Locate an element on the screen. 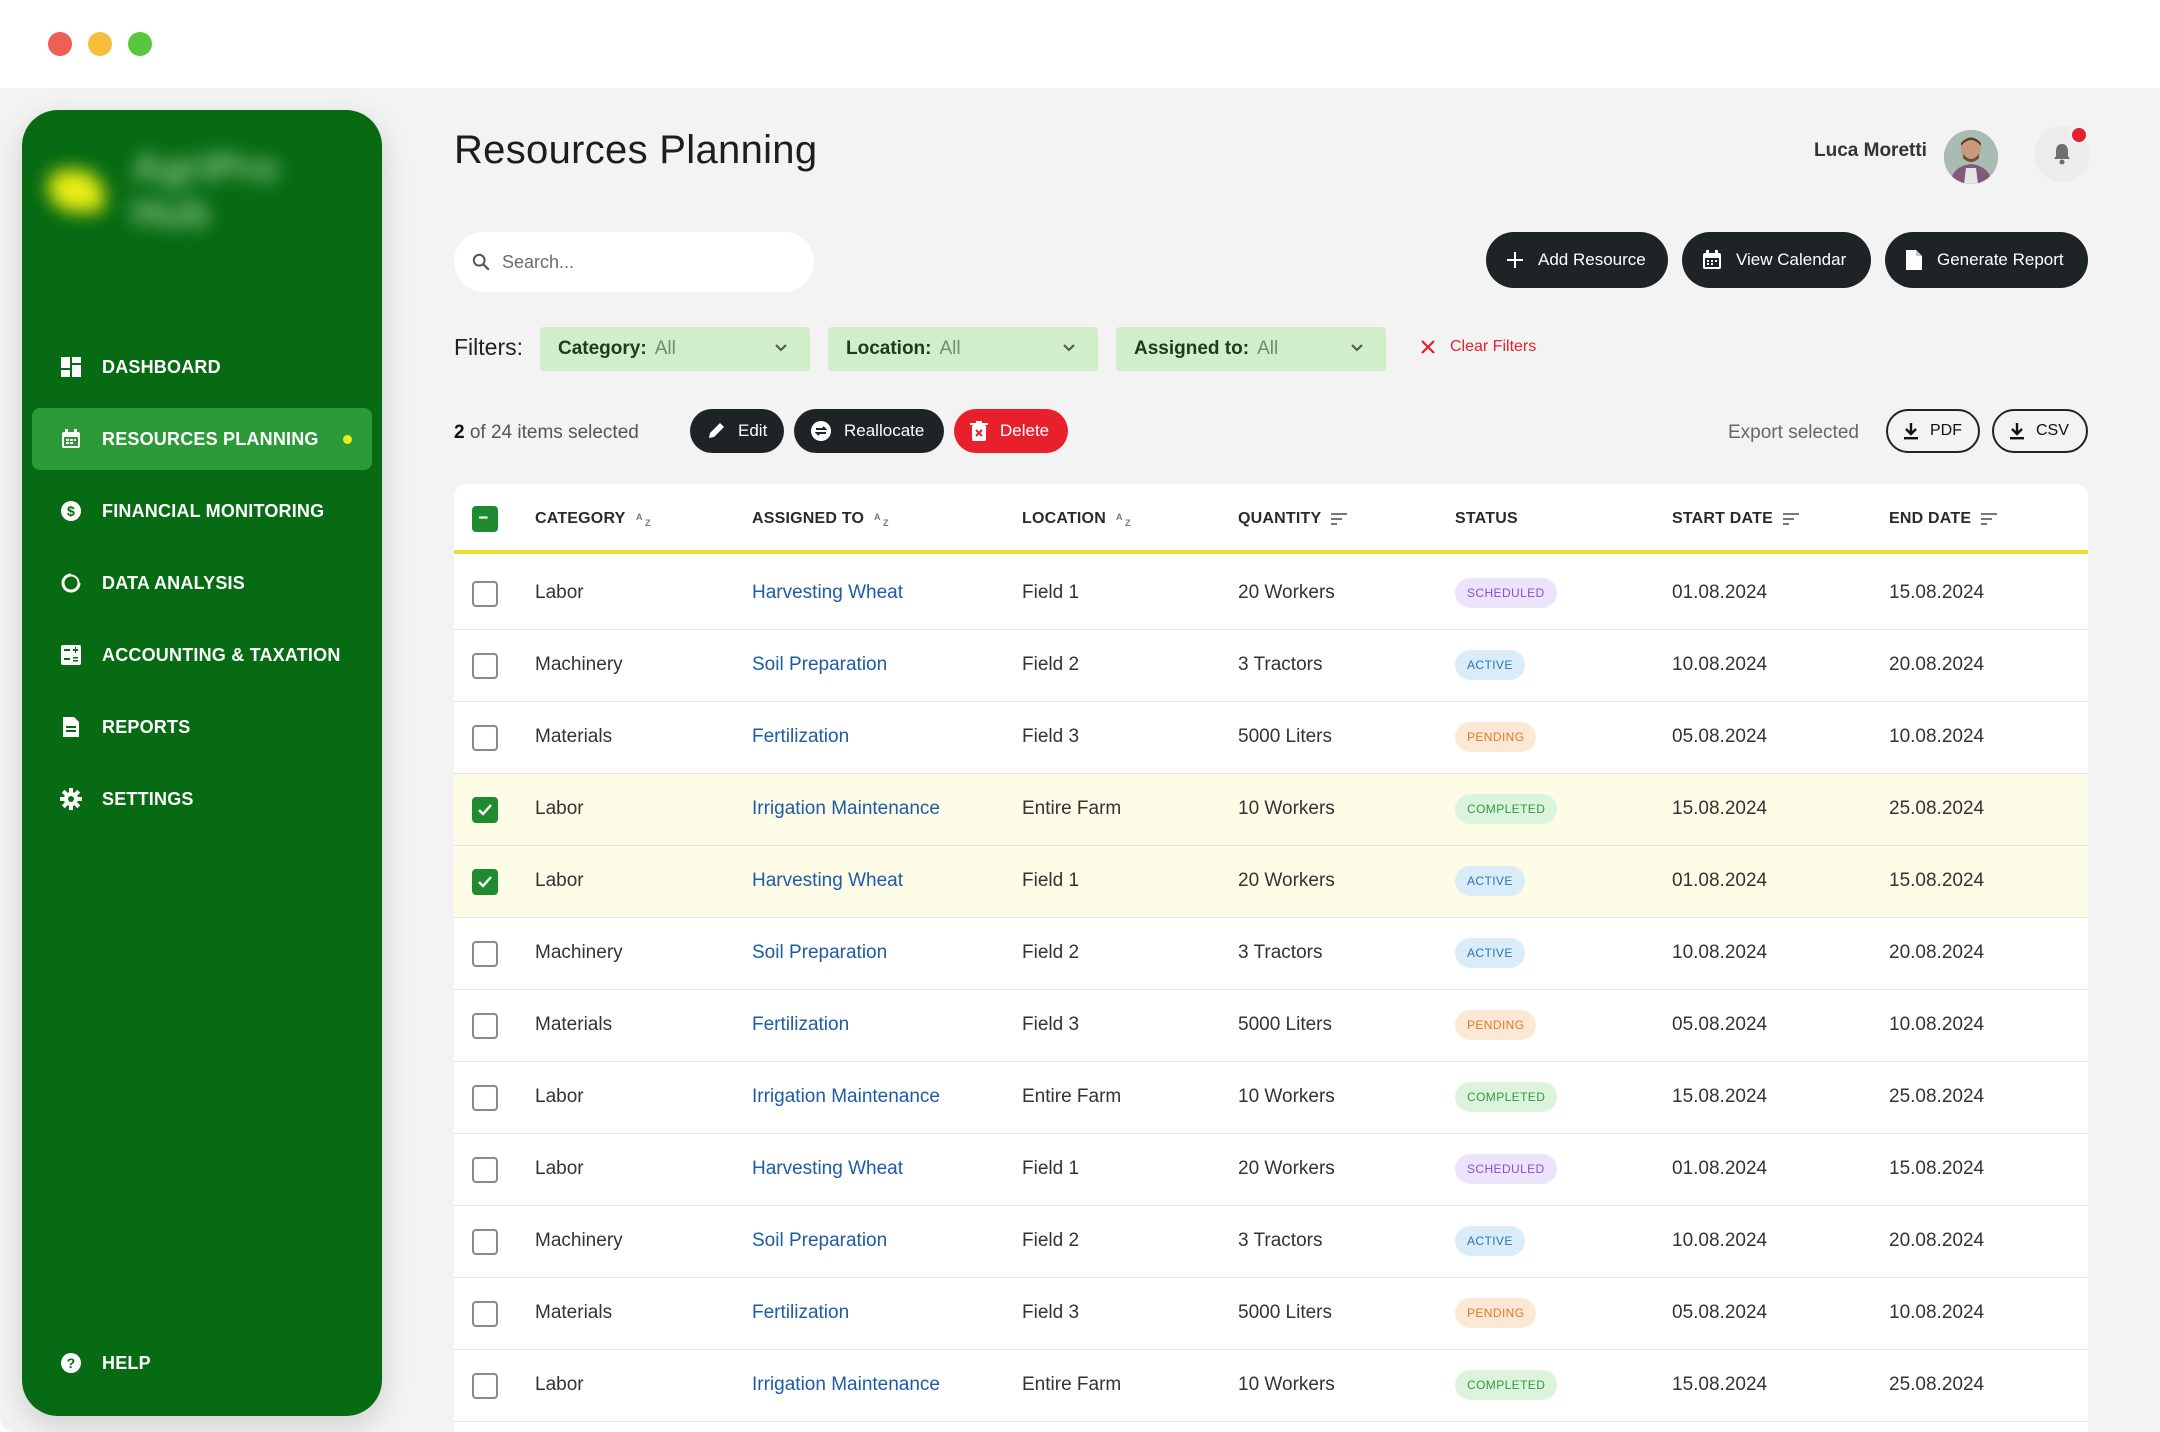 The image size is (2160, 1432). svg-text: Z is located at coordinates (1128, 522).